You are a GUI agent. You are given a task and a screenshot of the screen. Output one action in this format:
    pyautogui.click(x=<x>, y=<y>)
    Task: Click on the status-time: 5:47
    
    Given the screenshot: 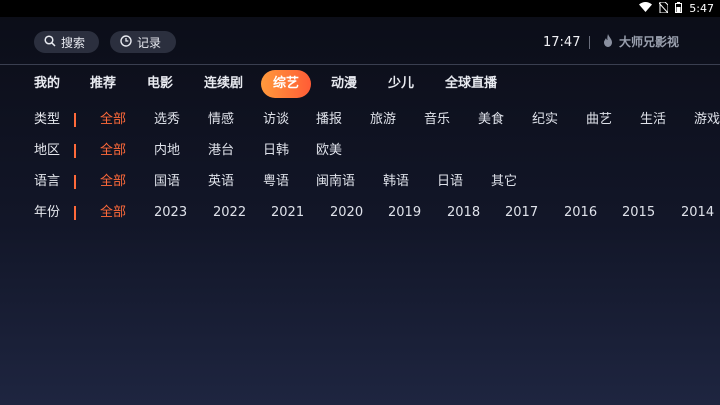 What is the action you would take?
    pyautogui.click(x=701, y=8)
    